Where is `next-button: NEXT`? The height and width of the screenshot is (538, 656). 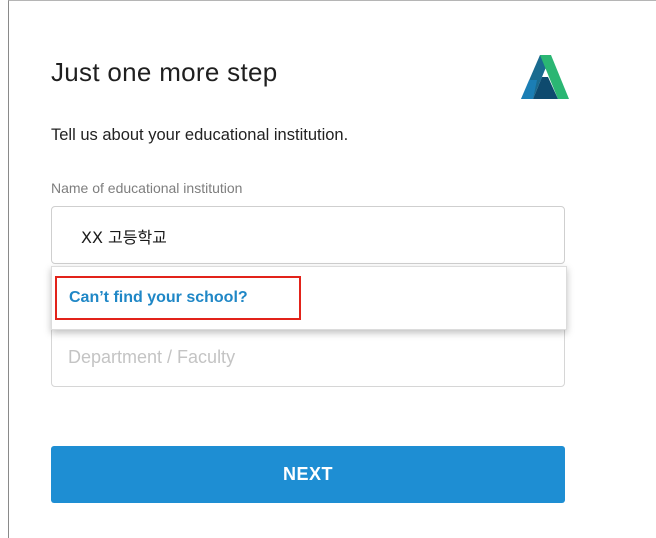
next-button: NEXT is located at coordinates (308, 474).